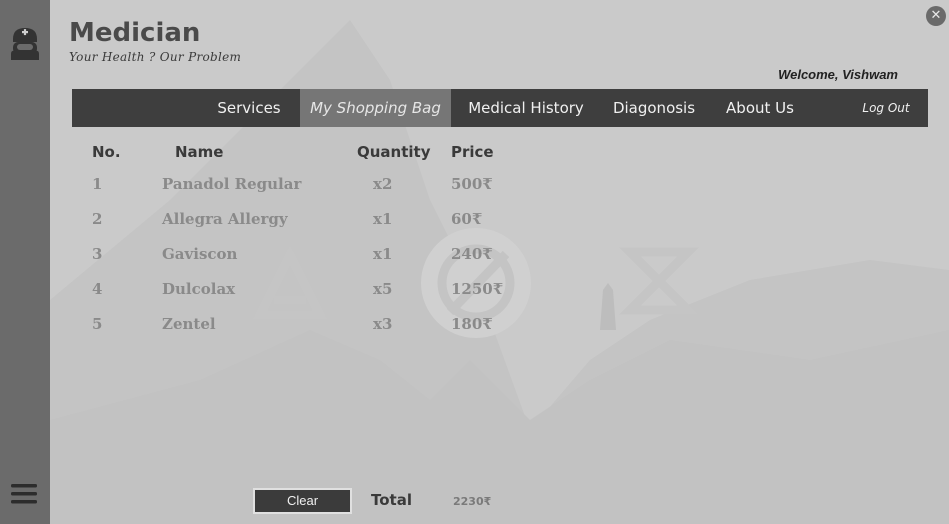  What do you see at coordinates (472, 152) in the screenshot?
I see `column-header-price: Price` at bounding box center [472, 152].